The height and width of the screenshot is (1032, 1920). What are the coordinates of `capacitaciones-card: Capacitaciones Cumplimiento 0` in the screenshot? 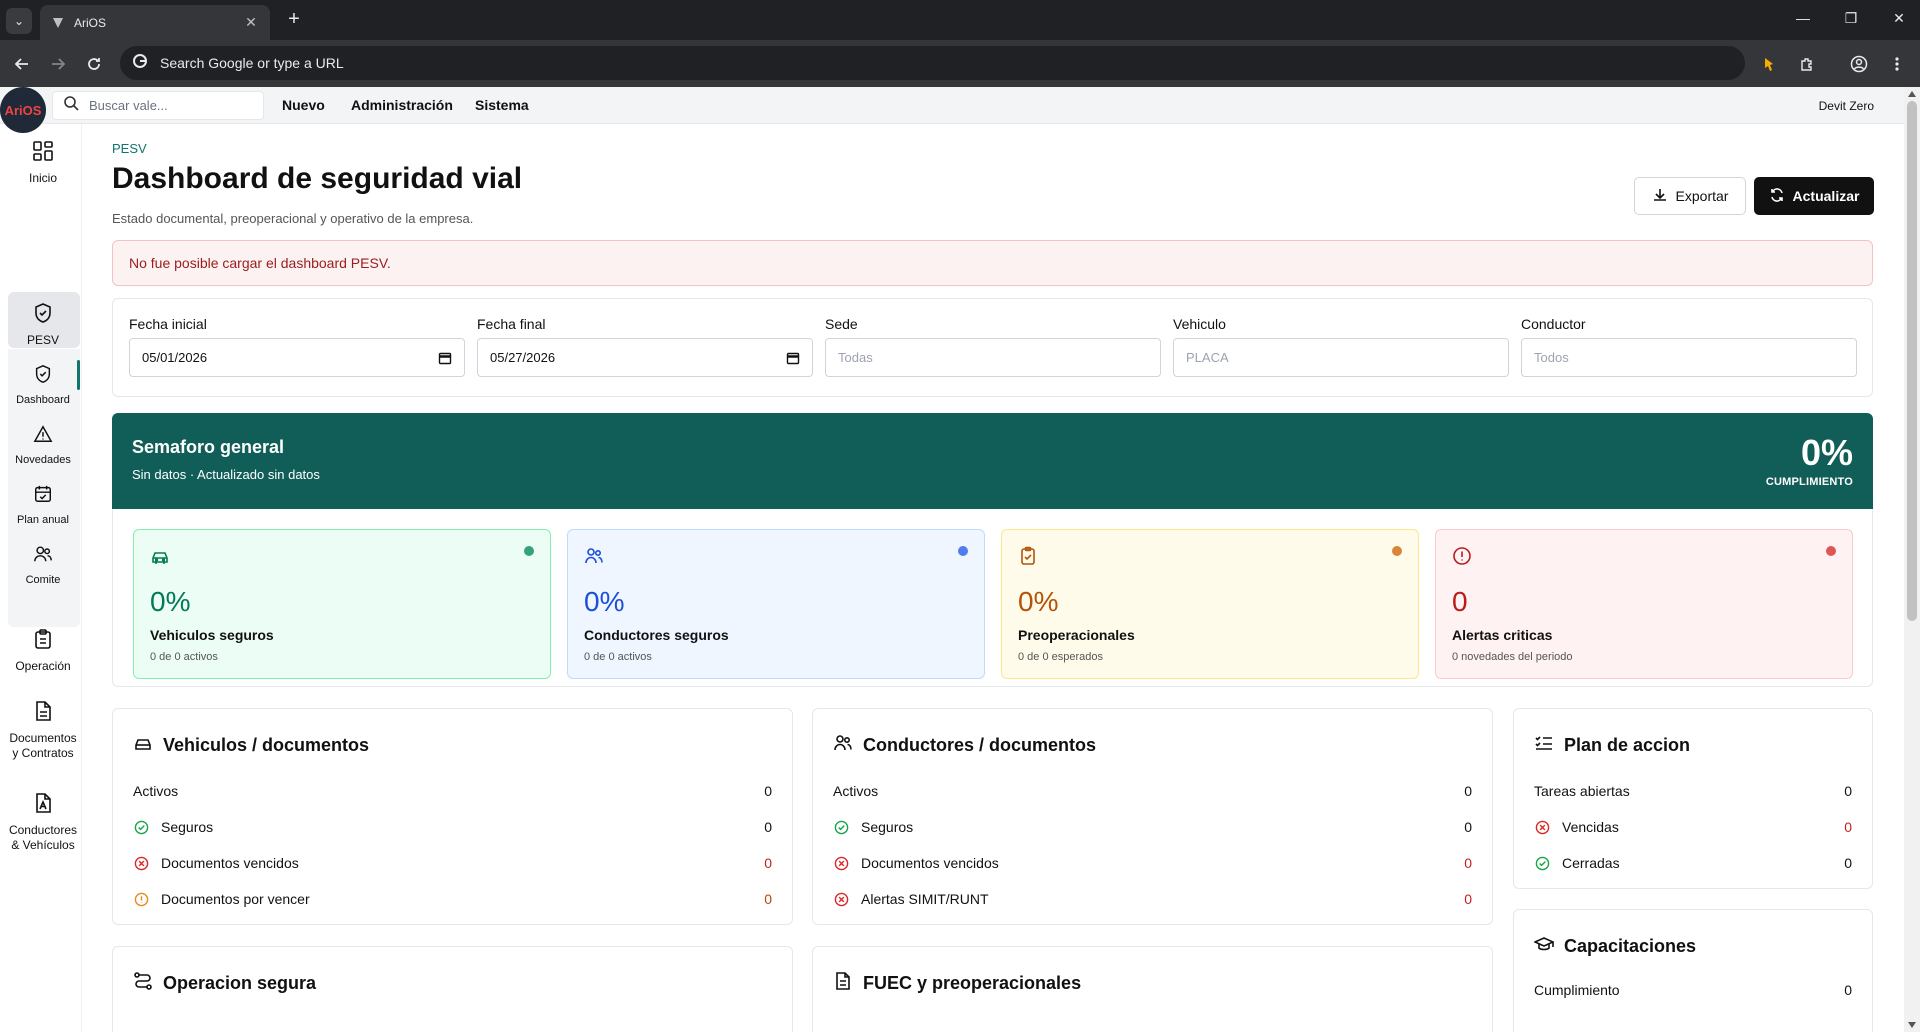 It's located at (1693, 970).